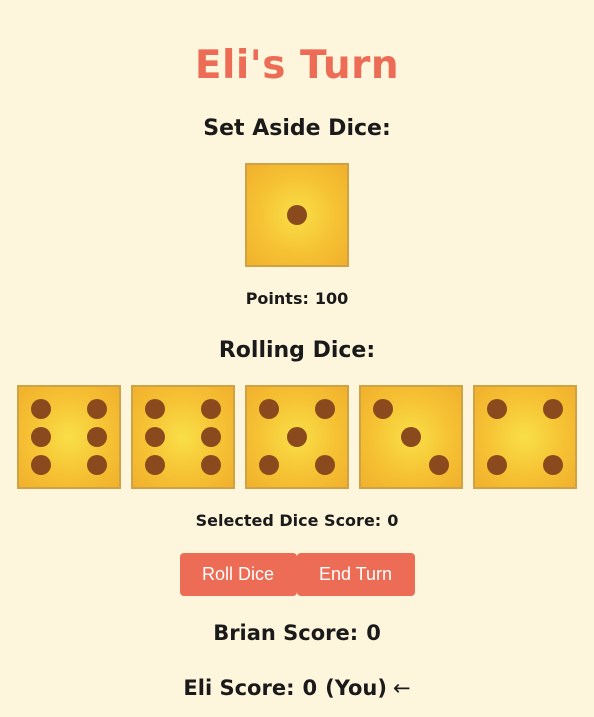 This screenshot has width=594, height=717. I want to click on score-label: Brian Score:, so click(286, 633).